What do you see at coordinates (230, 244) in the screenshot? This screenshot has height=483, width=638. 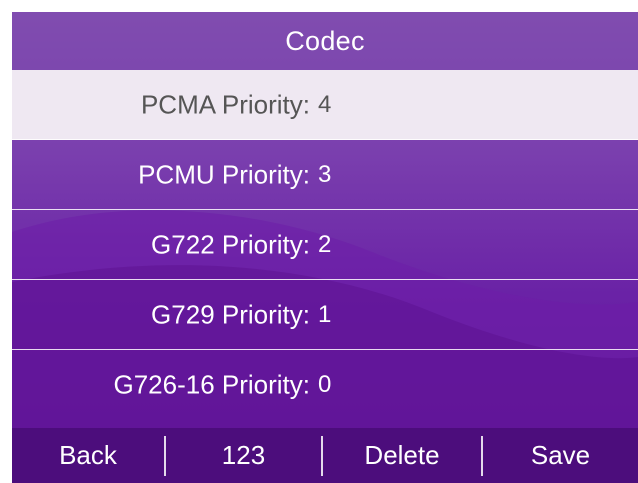 I see `field-label: G722 Priority:` at bounding box center [230, 244].